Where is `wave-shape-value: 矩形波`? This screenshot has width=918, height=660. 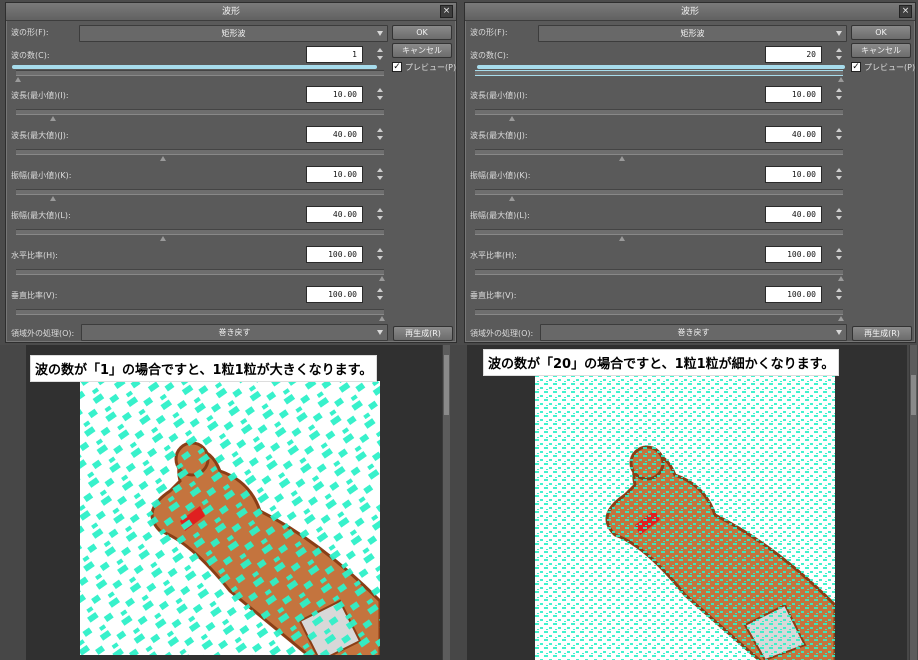 wave-shape-value: 矩形波 is located at coordinates (692, 33).